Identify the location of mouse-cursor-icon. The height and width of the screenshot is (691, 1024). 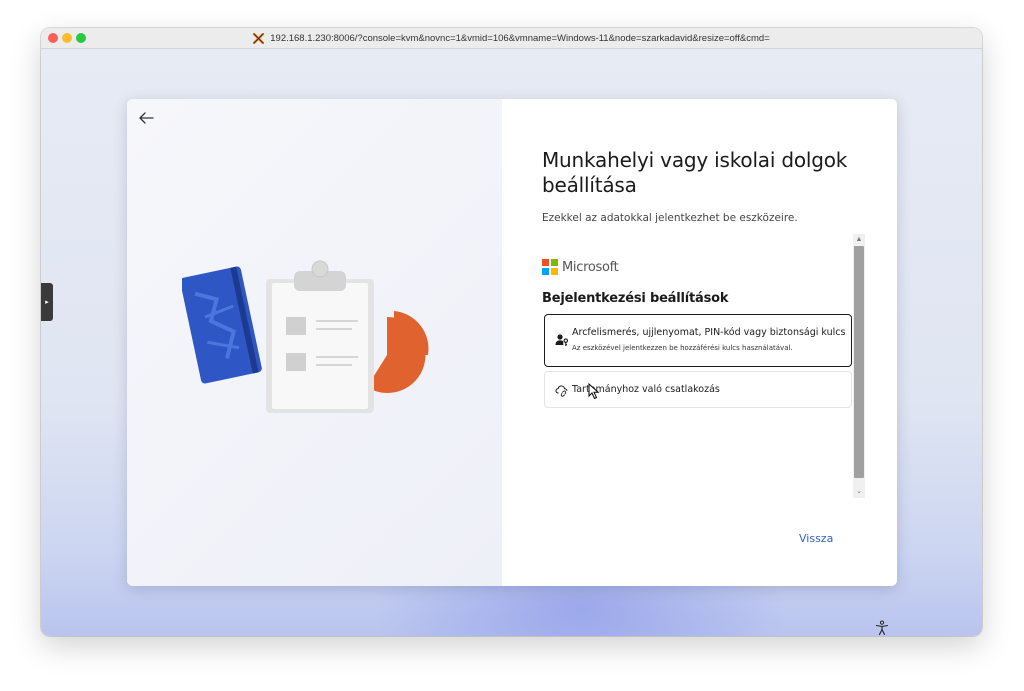
(594, 391).